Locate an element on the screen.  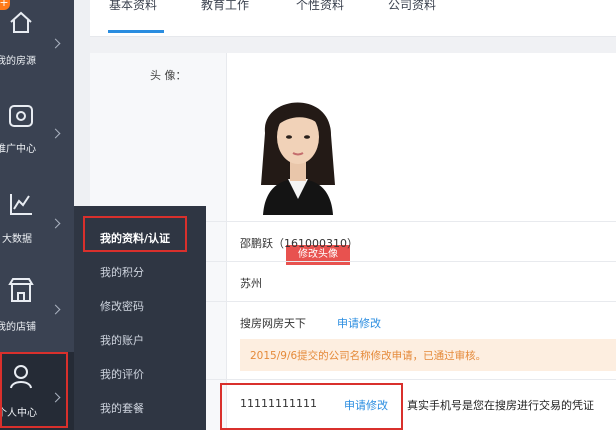
sidebar-item-promotion: 推广中心 is located at coordinates (37, 129).